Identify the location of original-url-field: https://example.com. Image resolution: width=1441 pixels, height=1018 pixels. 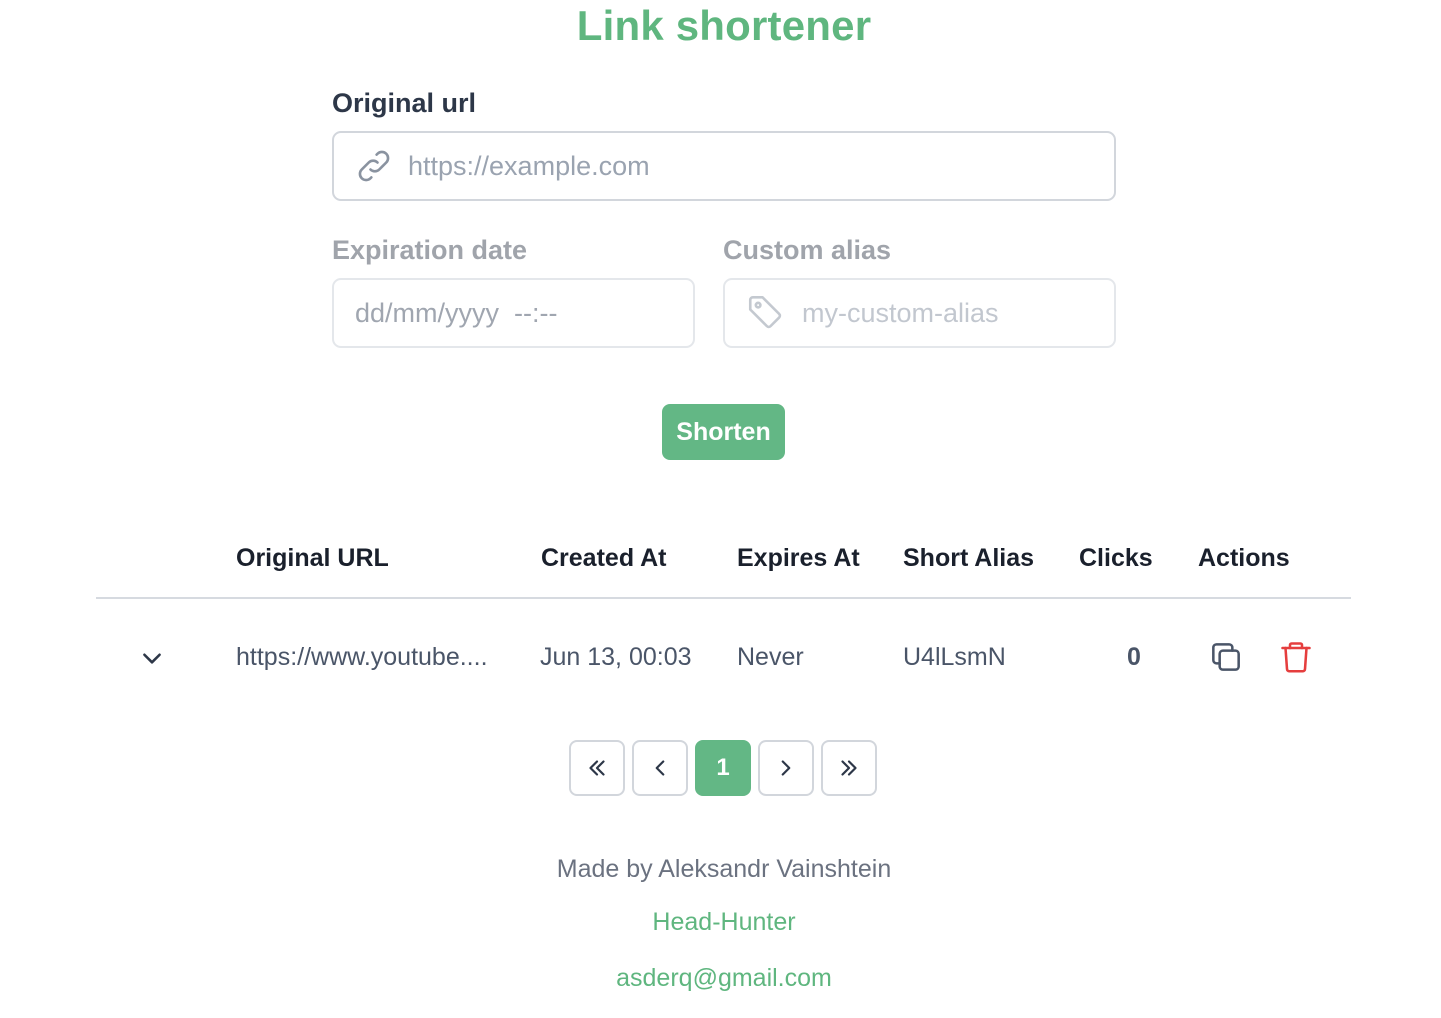
(724, 166).